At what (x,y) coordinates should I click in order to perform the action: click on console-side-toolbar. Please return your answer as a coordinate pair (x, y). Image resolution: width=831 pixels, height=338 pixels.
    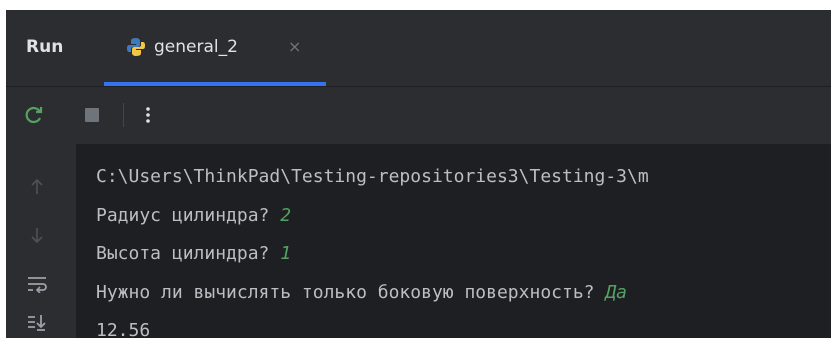
    Looking at the image, I should click on (38, 241).